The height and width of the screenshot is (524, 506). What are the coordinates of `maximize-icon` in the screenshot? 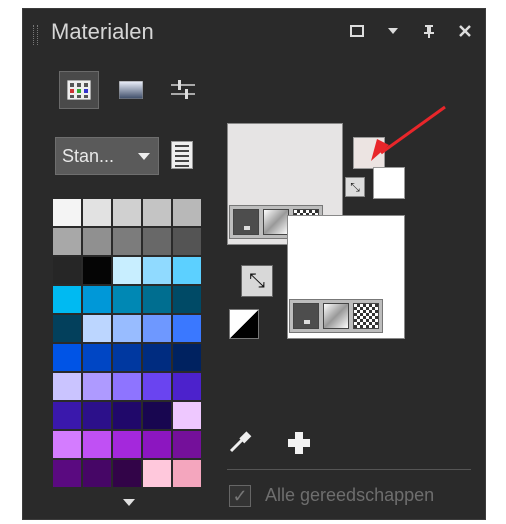 It's located at (357, 31).